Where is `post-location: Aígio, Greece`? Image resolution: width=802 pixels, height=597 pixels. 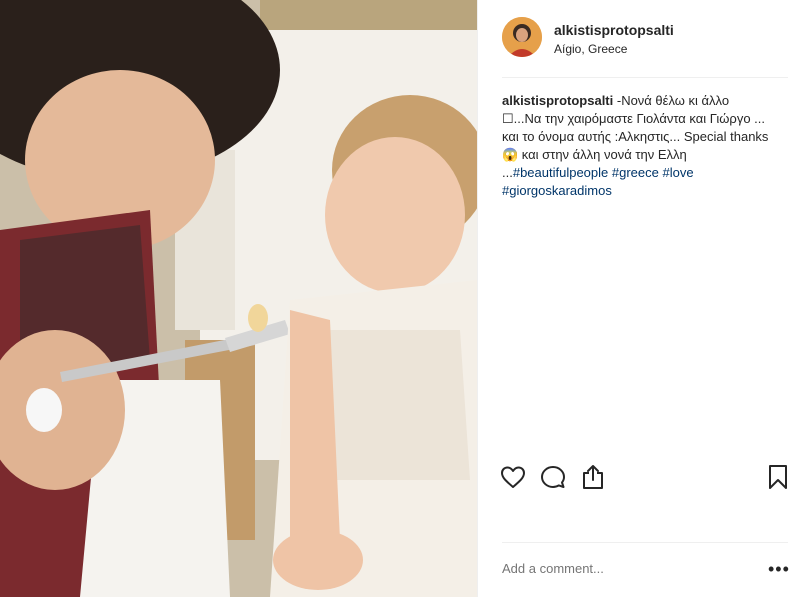
post-location: Aígio, Greece is located at coordinates (590, 49).